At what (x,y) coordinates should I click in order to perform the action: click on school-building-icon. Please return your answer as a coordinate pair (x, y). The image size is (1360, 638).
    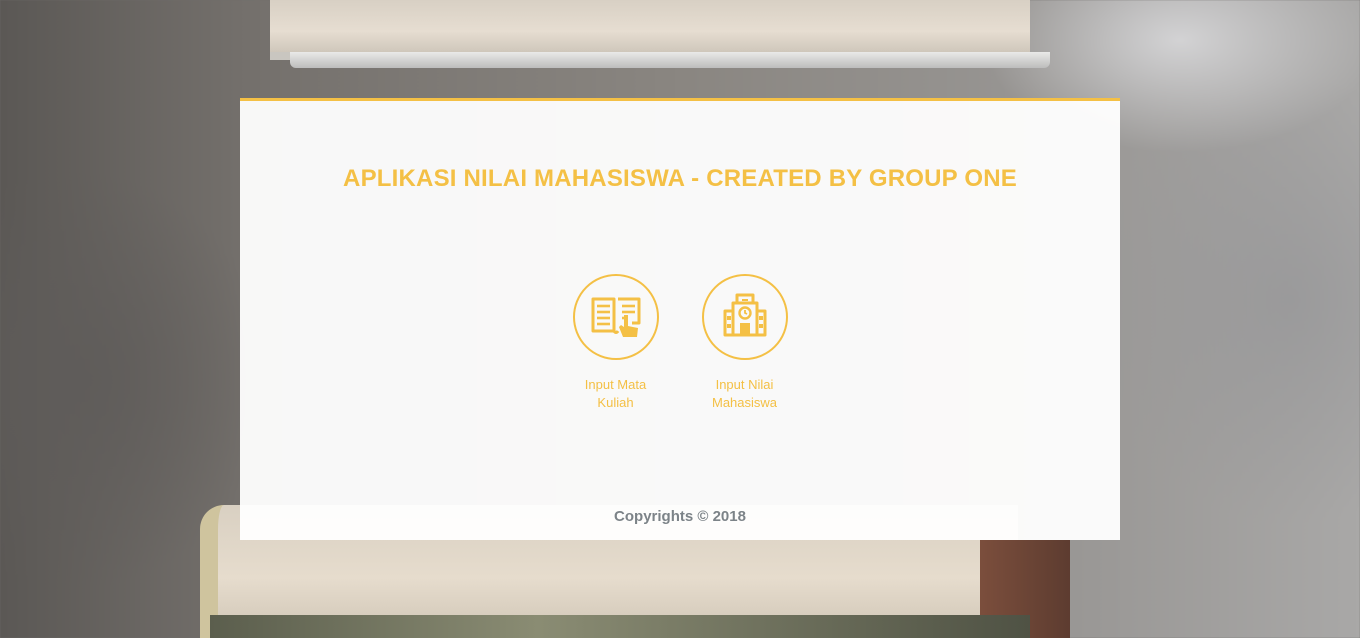
    Looking at the image, I should click on (745, 317).